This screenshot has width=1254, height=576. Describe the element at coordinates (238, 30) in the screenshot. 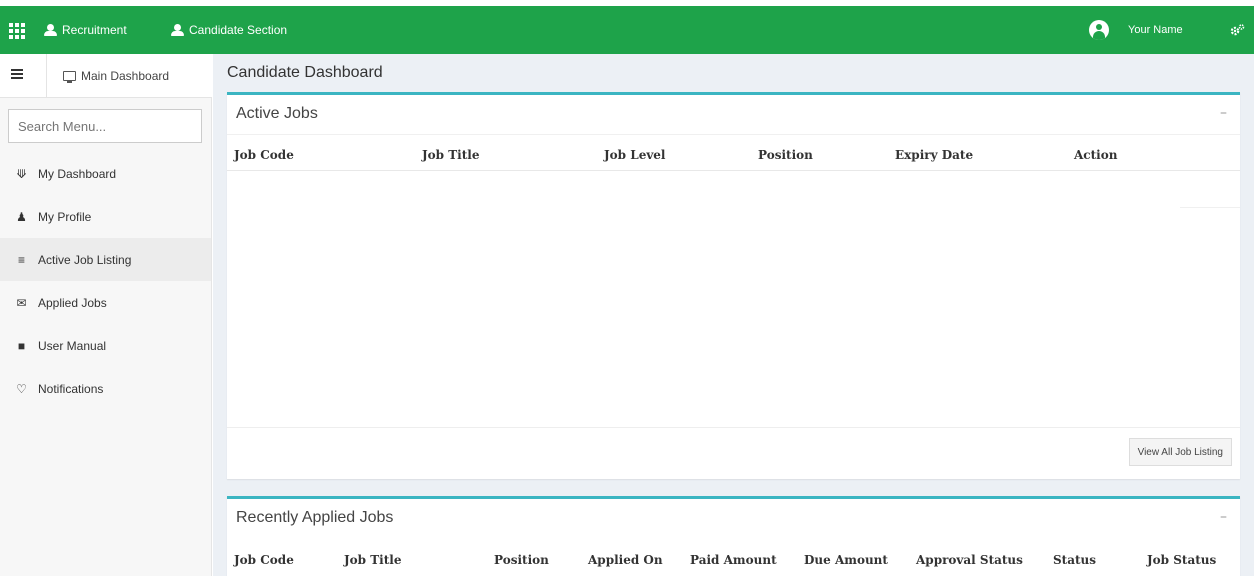

I see `nav-candidate-section-label: Candidate Section` at that location.